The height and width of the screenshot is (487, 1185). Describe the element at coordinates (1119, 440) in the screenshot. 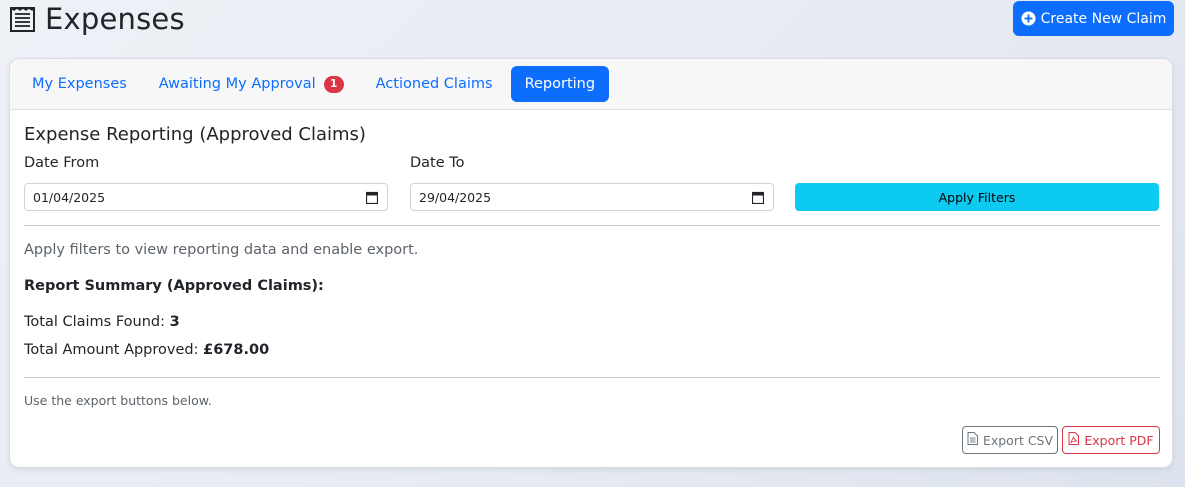

I see `export-pdf-label: Export PDF` at that location.